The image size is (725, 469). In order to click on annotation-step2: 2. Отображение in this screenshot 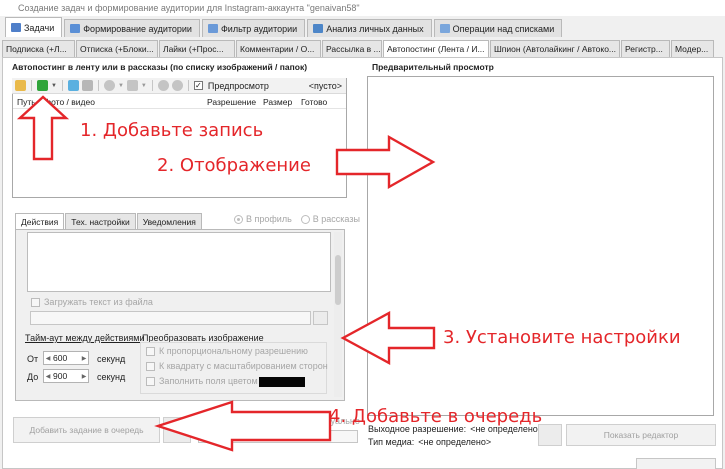, I will do `click(234, 165)`.